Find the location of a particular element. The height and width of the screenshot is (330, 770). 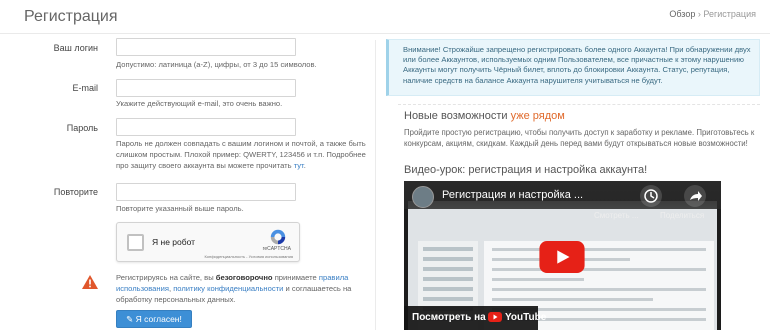

features-title: Новые возможности уже рядом is located at coordinates (484, 116).